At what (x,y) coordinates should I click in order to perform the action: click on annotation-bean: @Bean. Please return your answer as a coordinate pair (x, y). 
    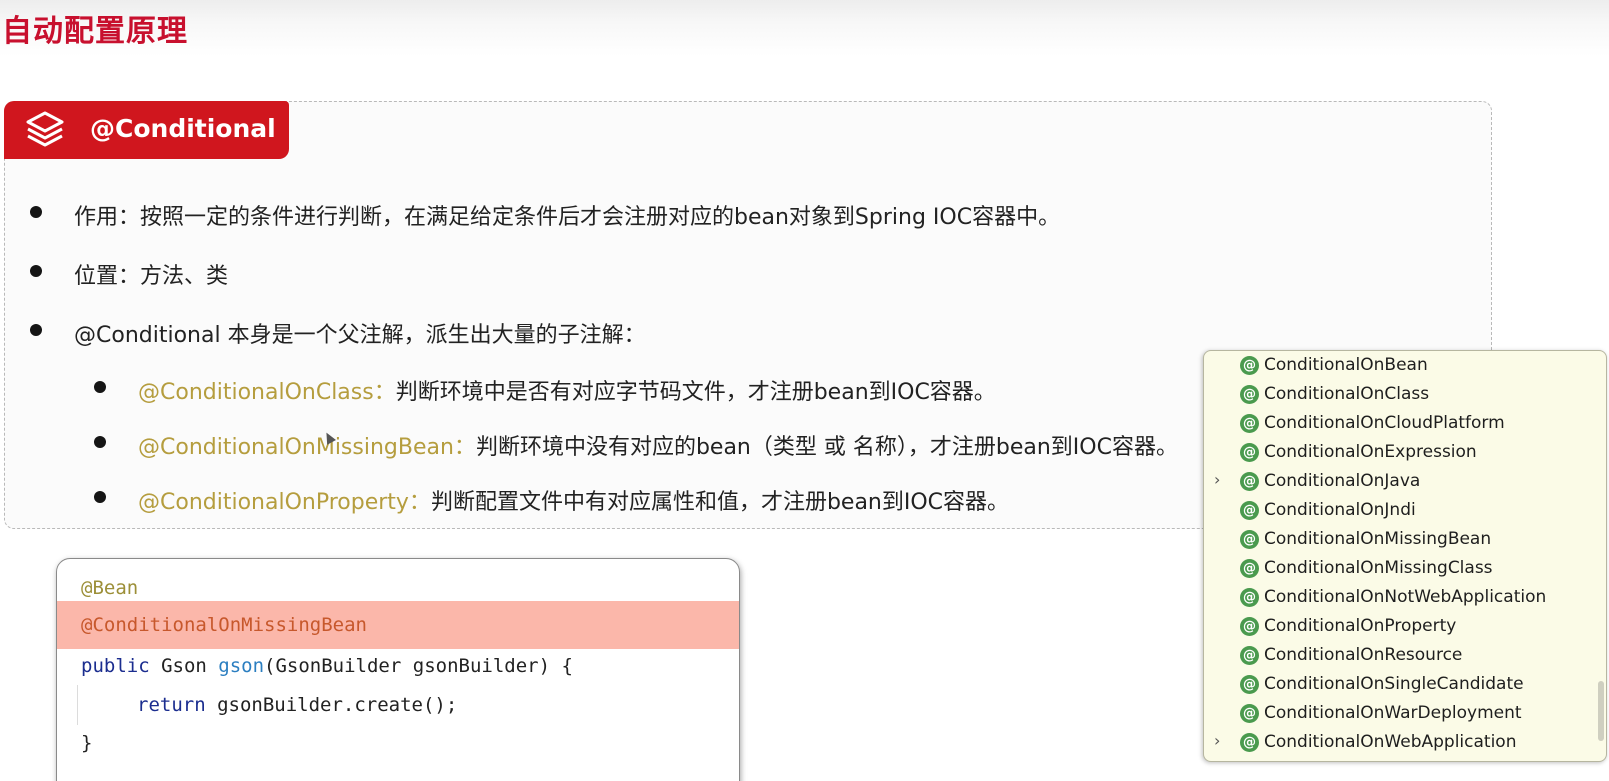
    Looking at the image, I should click on (110, 588).